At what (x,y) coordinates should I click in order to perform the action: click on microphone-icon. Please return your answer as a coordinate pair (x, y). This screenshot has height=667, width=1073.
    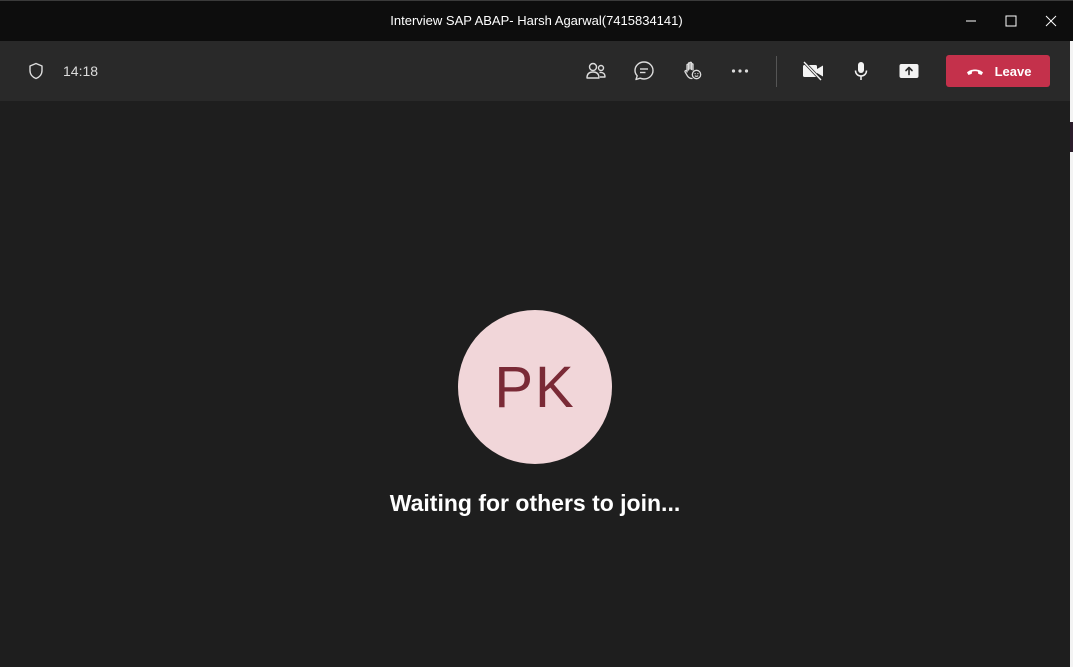
    Looking at the image, I should click on (861, 71).